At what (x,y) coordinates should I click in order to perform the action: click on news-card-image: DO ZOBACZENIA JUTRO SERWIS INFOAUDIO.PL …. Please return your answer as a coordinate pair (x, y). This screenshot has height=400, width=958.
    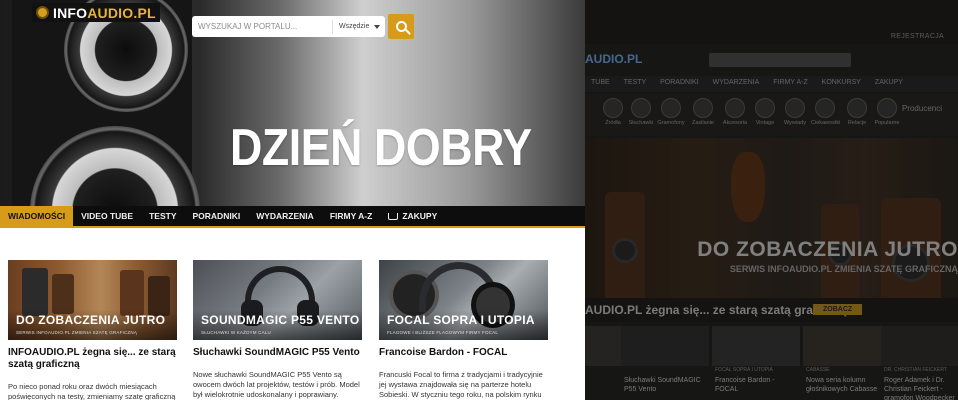
    Looking at the image, I should click on (92, 300).